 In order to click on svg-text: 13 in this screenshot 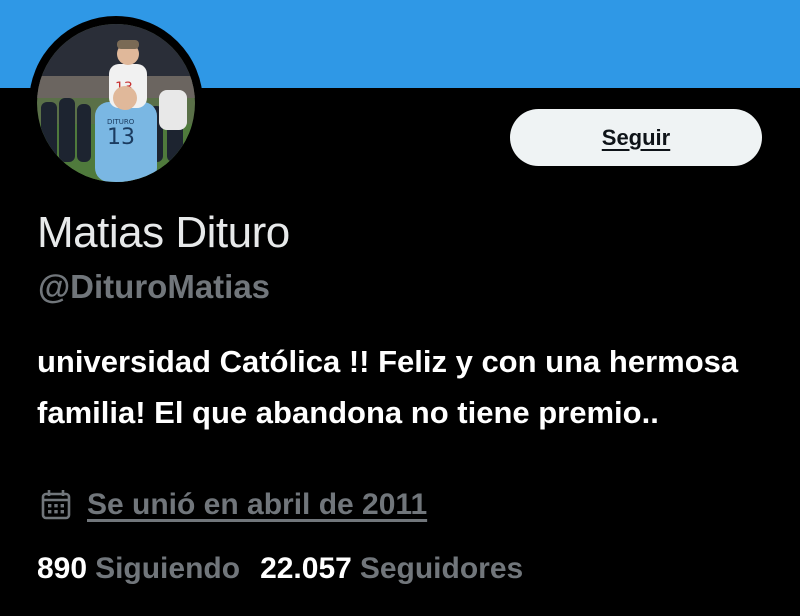, I will do `click(121, 137)`.